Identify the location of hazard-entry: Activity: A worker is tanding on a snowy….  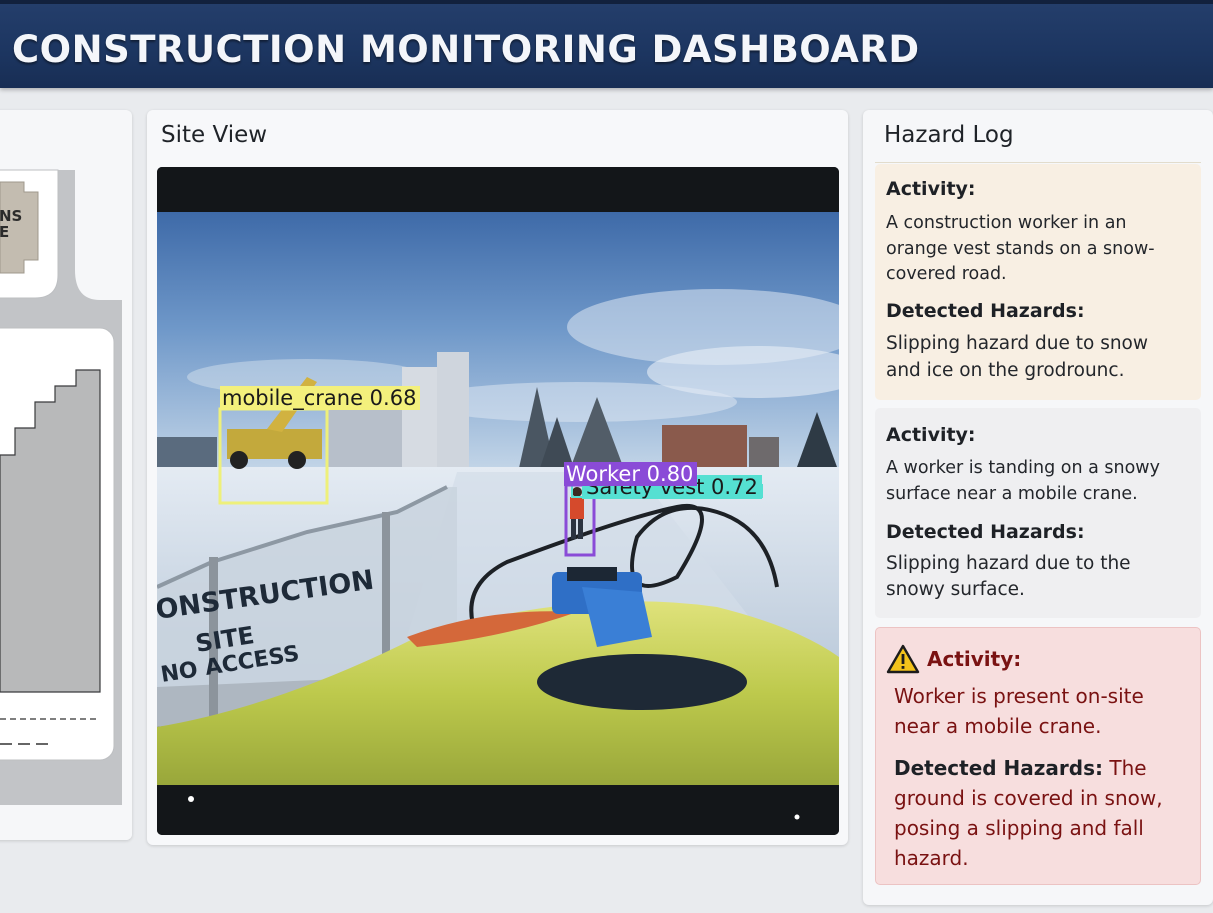
(1038, 513).